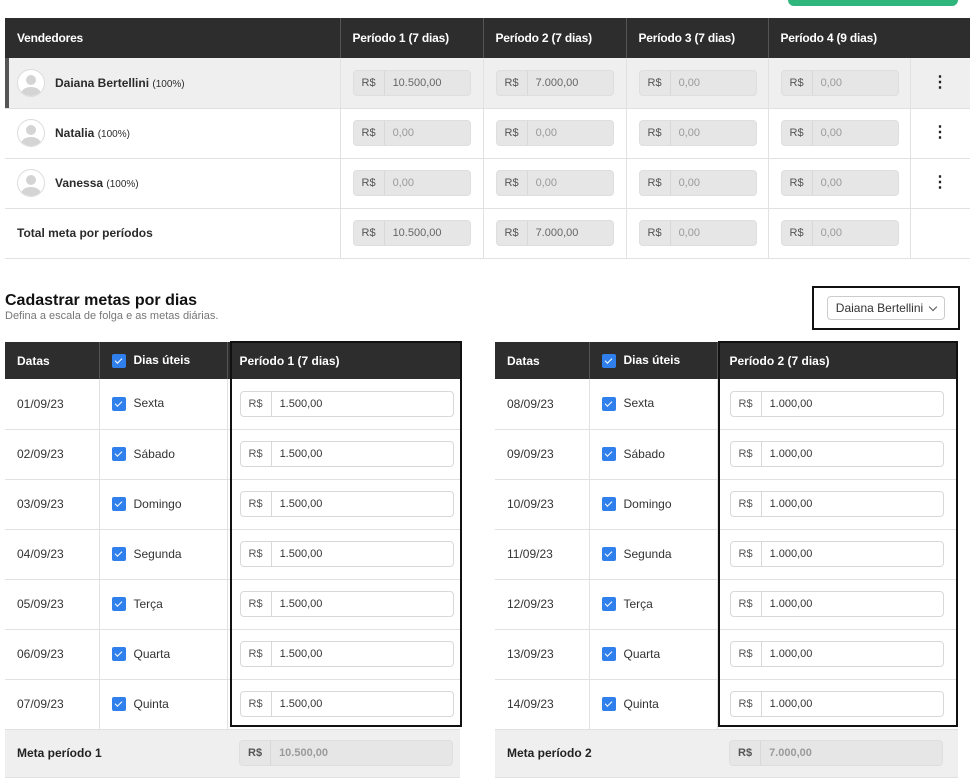 The width and height of the screenshot is (970, 782). I want to click on day-row: 06/09/23 Quarta R$ 1.500,00, so click(232, 654).